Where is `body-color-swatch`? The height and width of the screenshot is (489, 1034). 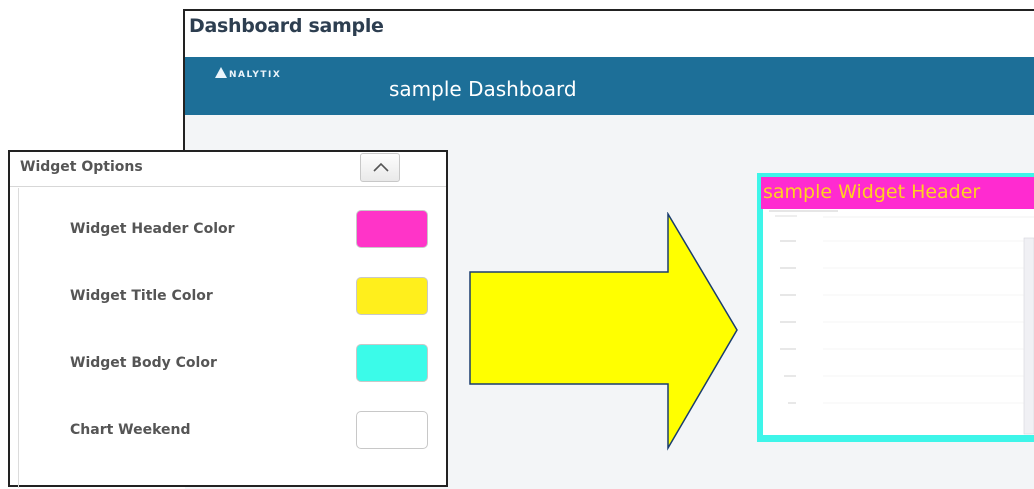
body-color-swatch is located at coordinates (392, 363).